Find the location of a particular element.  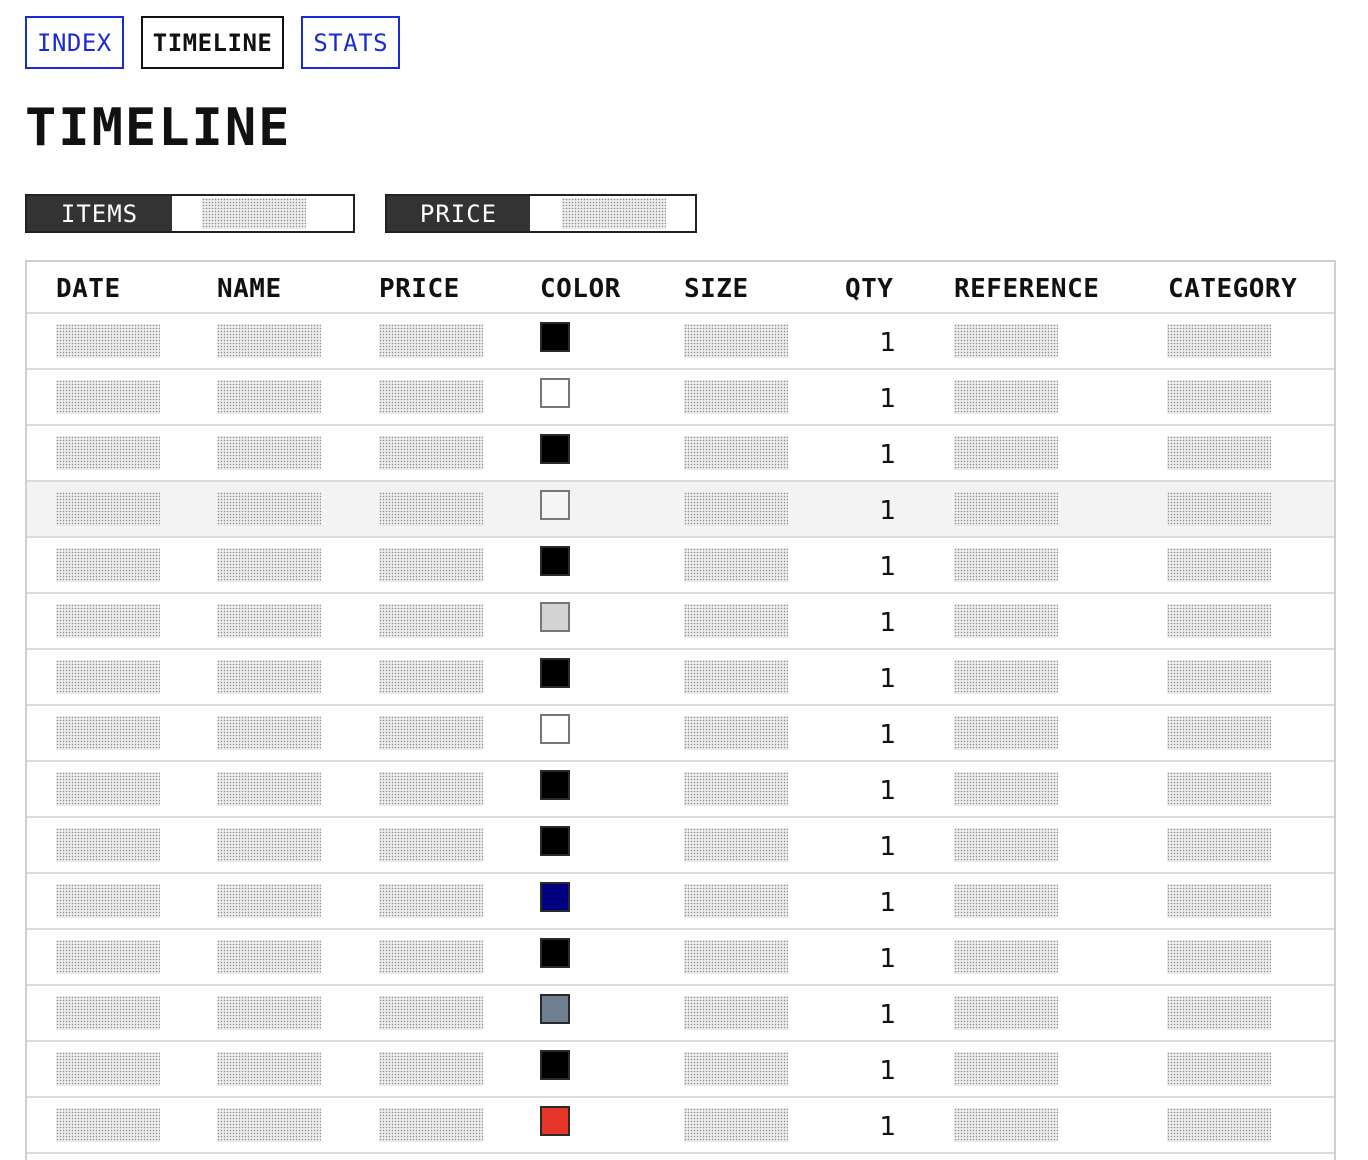

column-header-date: DATE is located at coordinates (88, 287).